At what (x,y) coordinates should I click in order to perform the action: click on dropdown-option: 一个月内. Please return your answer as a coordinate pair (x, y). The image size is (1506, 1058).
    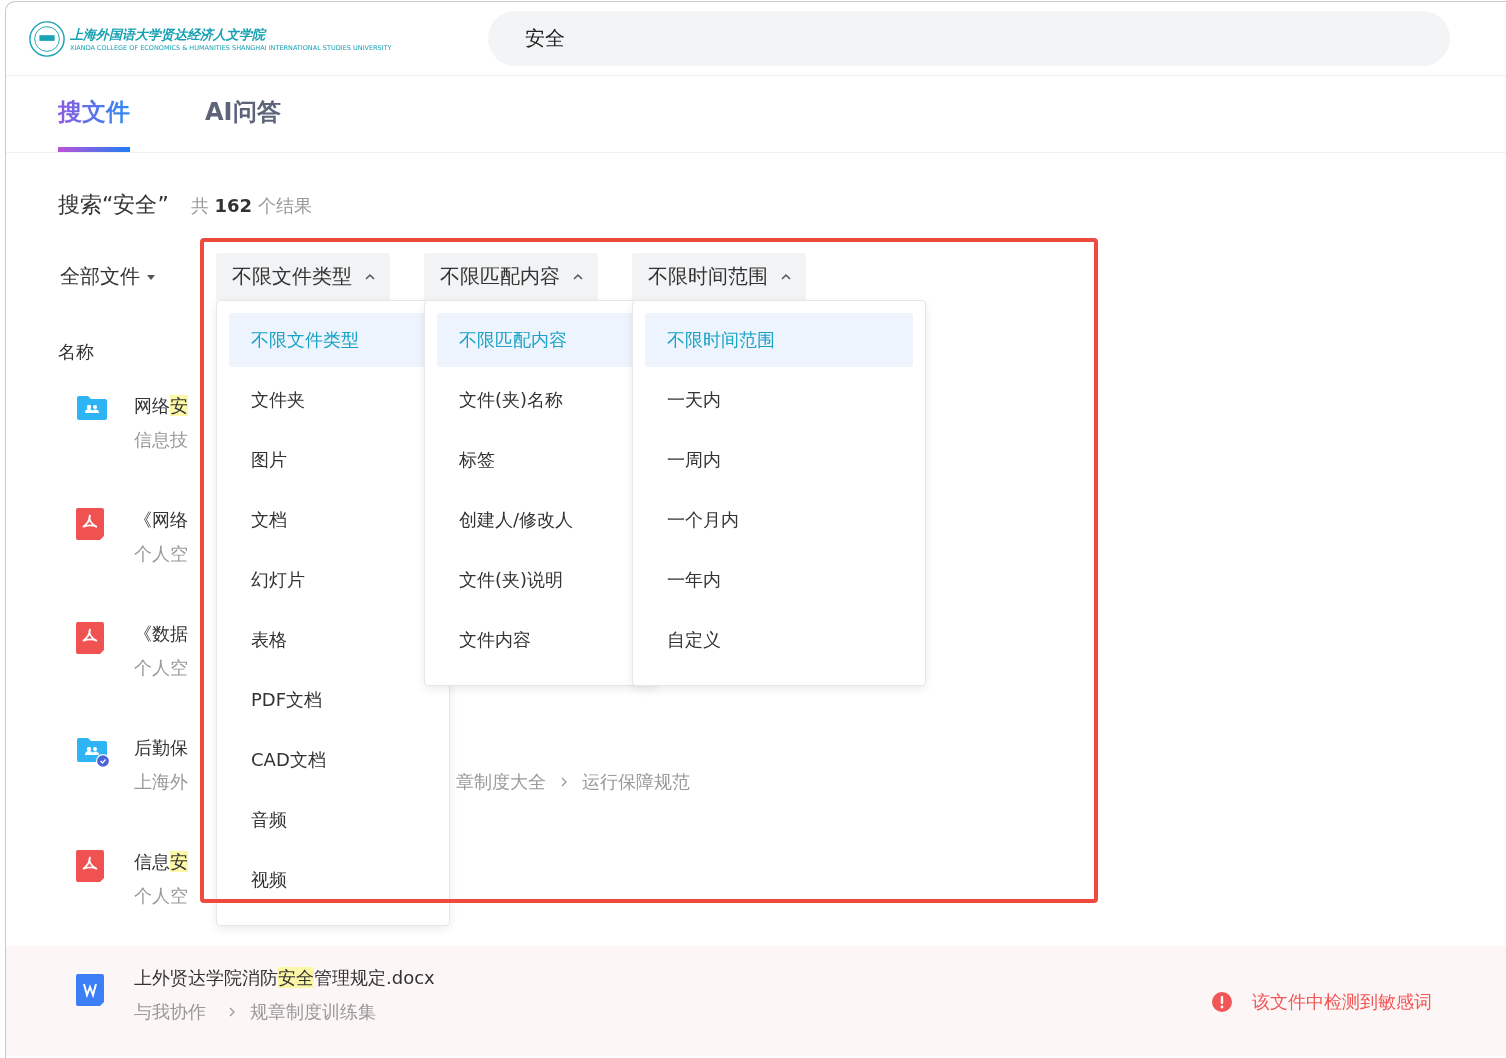
    Looking at the image, I should click on (779, 520).